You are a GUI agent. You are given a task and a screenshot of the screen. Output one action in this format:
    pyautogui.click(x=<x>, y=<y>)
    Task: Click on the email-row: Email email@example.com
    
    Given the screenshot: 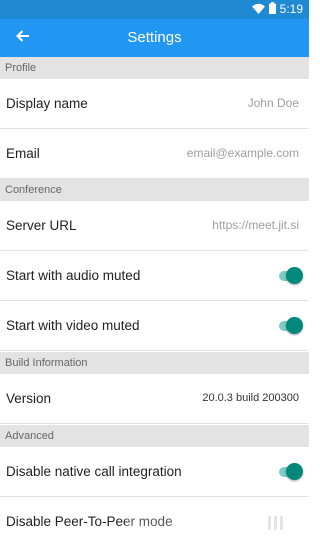 What is the action you would take?
    pyautogui.click(x=154, y=154)
    